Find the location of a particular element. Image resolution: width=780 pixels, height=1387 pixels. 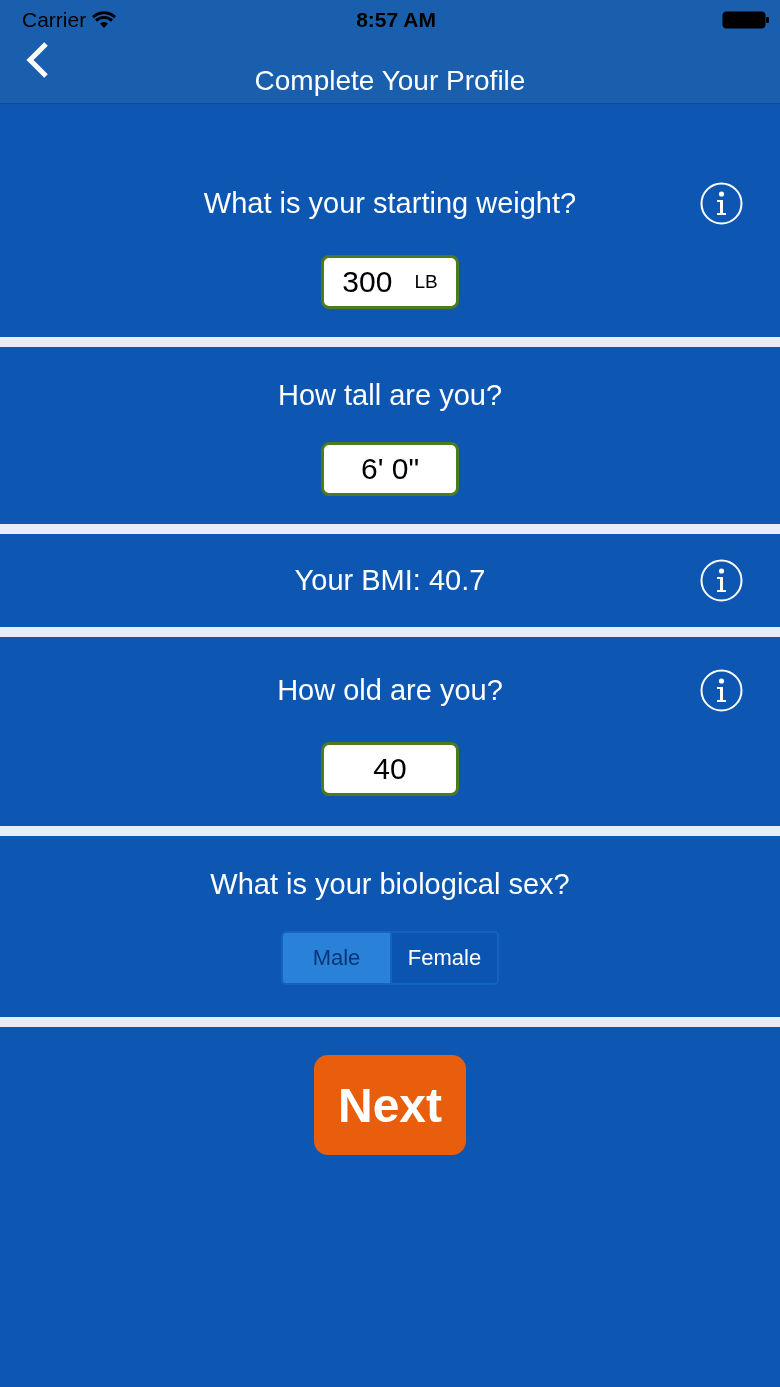

status-time: 8:57 AM is located at coordinates (396, 20).